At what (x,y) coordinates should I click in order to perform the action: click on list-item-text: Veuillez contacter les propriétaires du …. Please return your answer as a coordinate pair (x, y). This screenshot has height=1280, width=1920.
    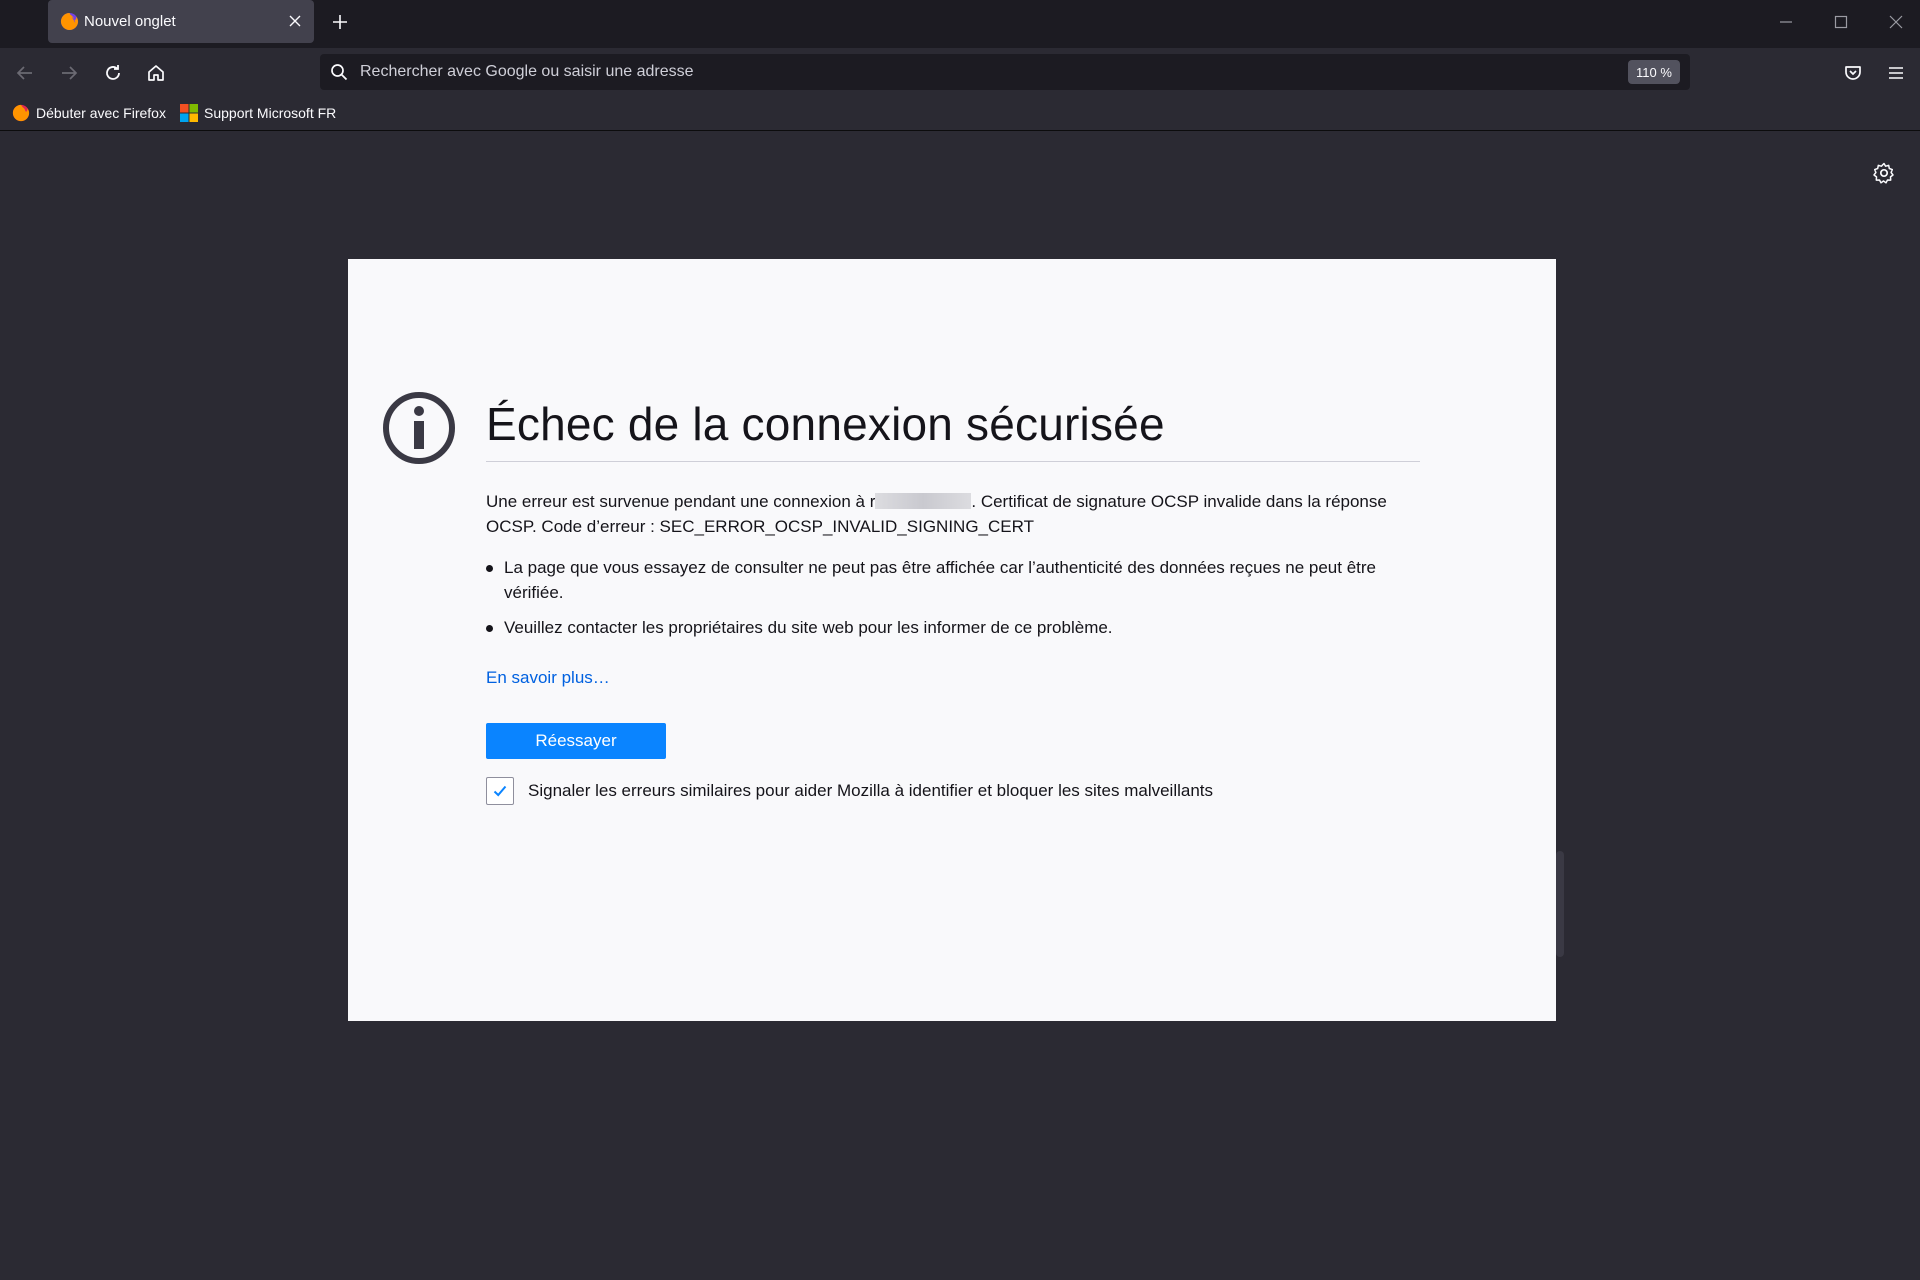
    Looking at the image, I should click on (808, 627).